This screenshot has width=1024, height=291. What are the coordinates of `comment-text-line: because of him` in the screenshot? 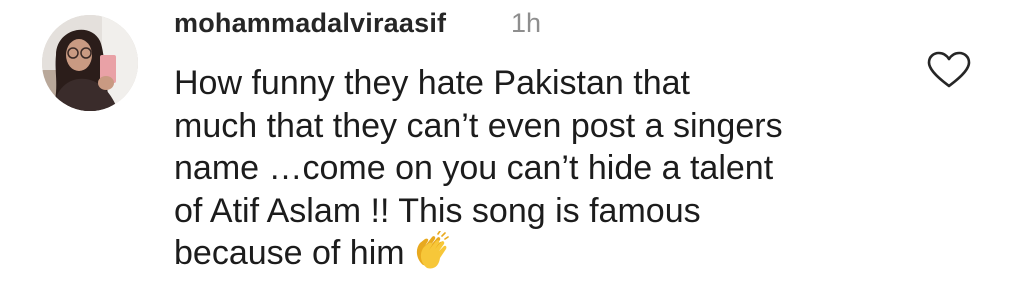 It's located at (289, 253).